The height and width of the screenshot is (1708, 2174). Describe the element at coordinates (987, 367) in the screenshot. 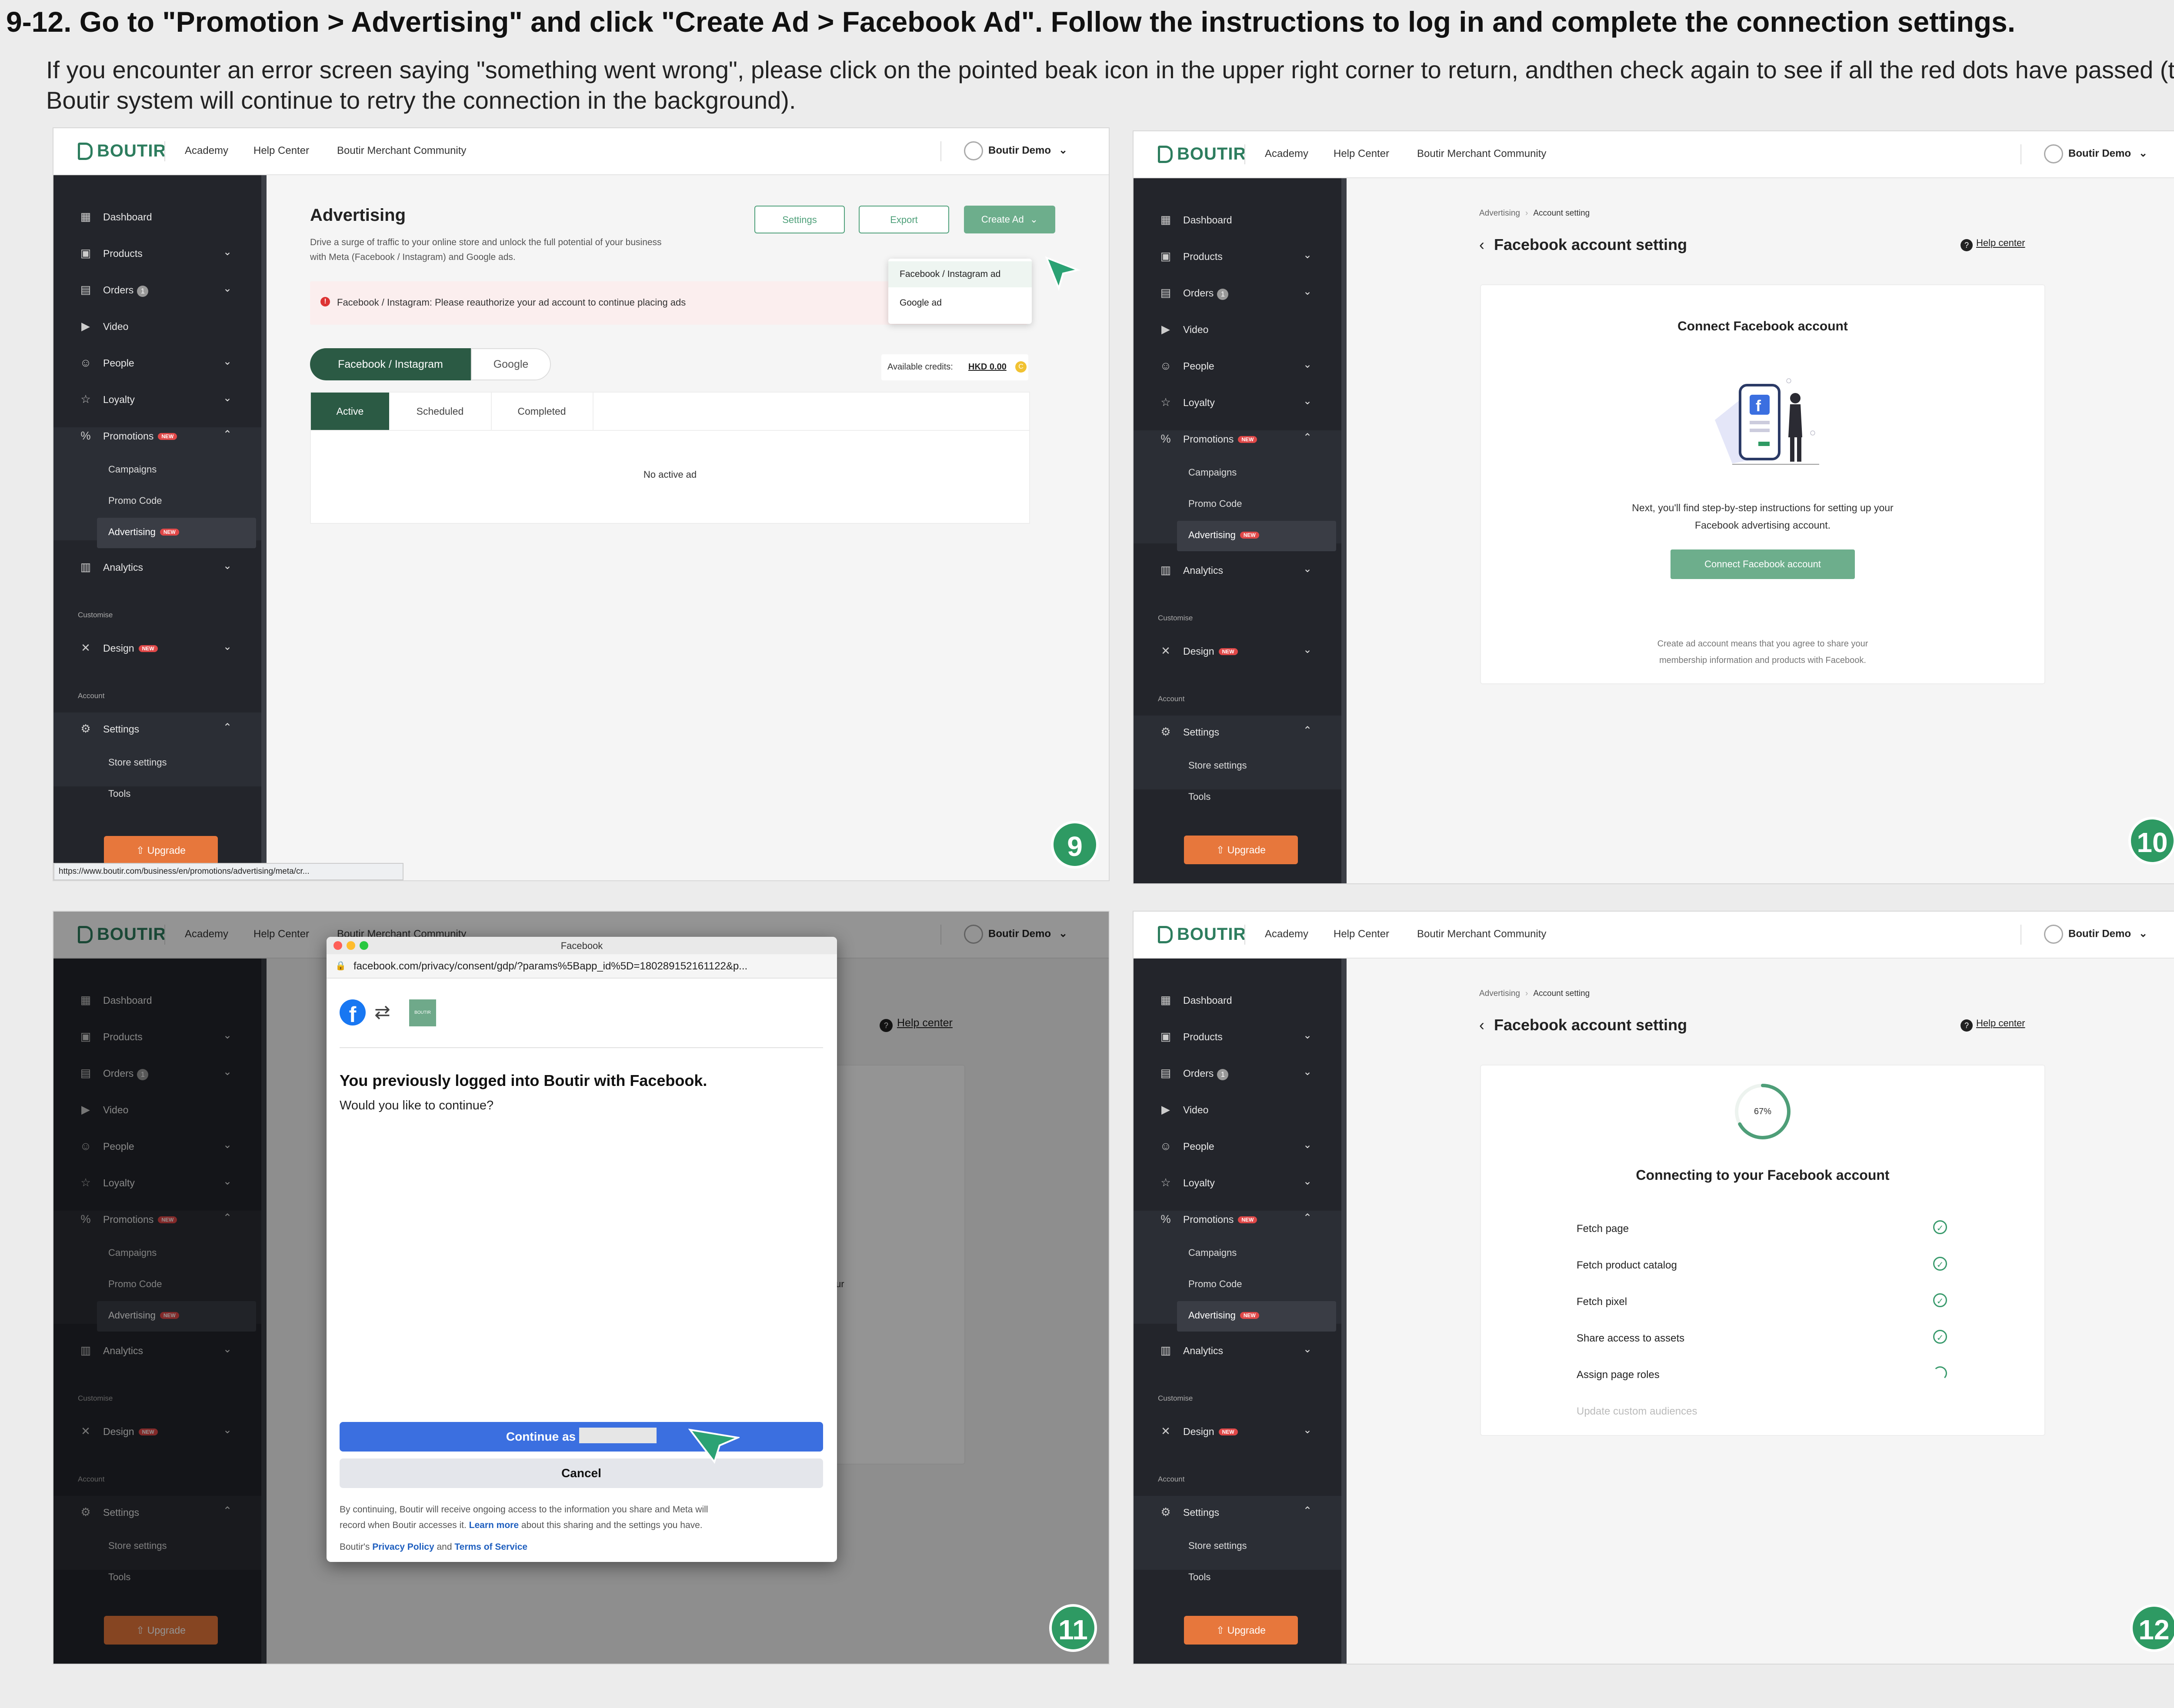

I see `credits-value: HKD 0.00` at that location.